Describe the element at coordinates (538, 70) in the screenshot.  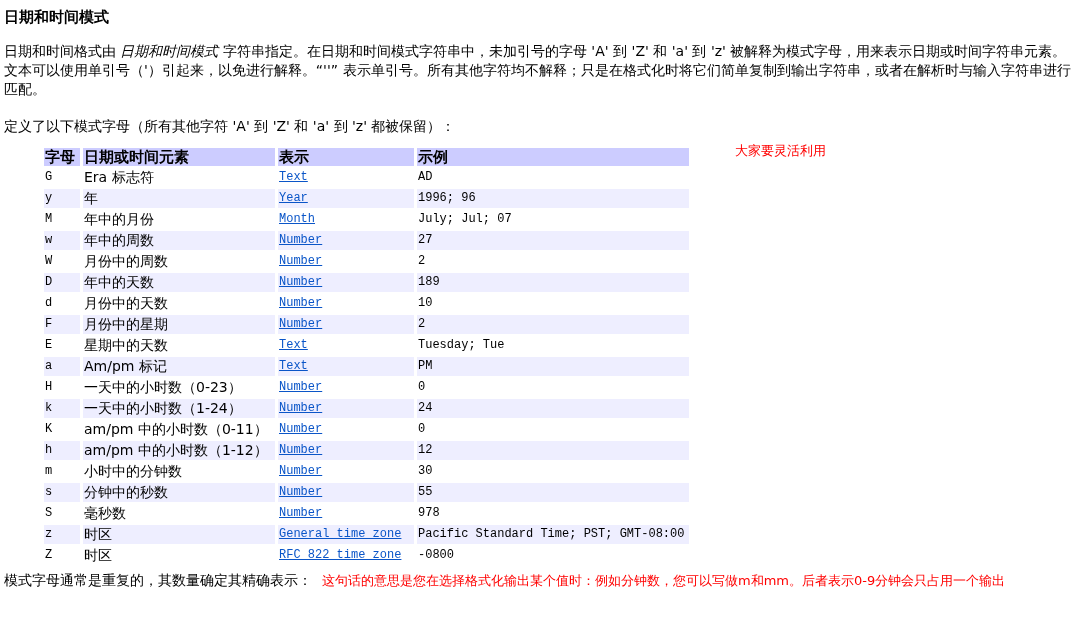
I see `intro-paragraph: 日期和时间格式由 日期和时间模式 字符串指定。在日期和时间模式字符串中，未加引号的字母 'A' 到 'Z' 和 'a' 到 'z' 被解释为模式字母，用来表示日期或时间字符串元素。文本可以使用单引号（'）引起来，以免进行解释。“''” 表示单引号。所有其他字符均不解释；只是在格式化时将它们简单复制到输出字符串，或者在解析时与输入字符串进行匹配。` at that location.